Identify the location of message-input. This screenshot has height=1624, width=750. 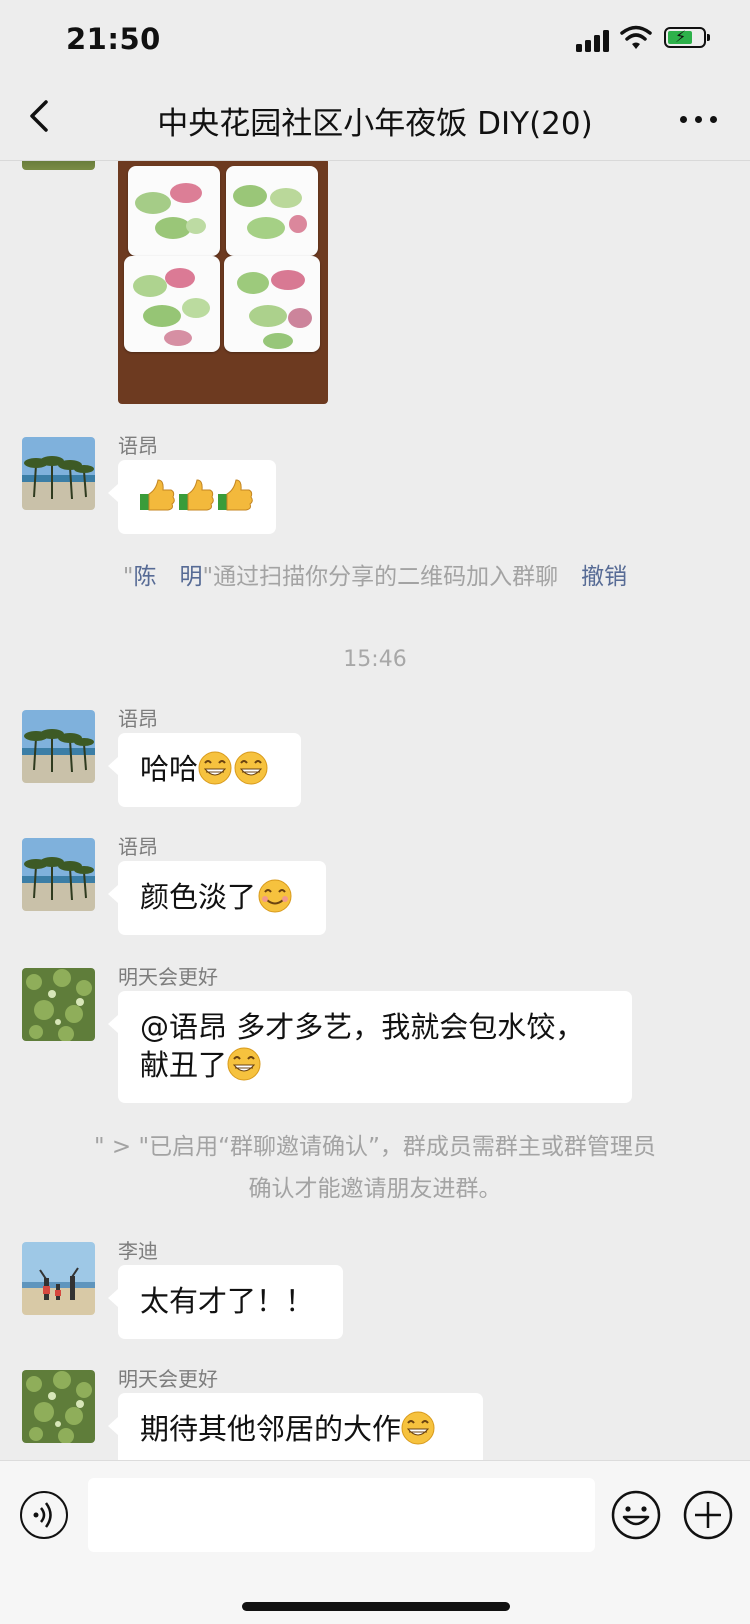
(341, 1515).